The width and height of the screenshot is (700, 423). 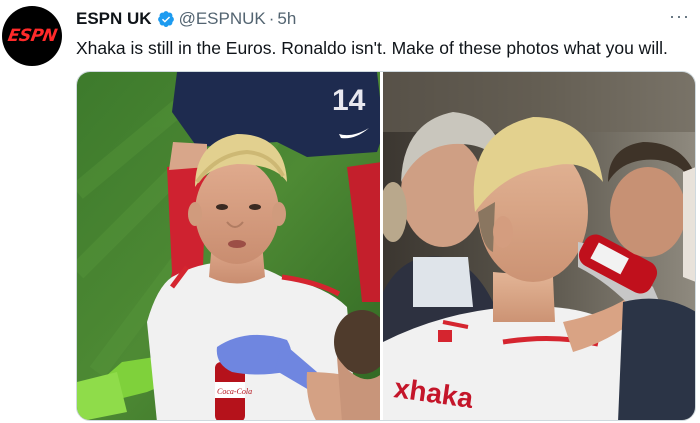 I want to click on shirt-number: 14, so click(x=349, y=100).